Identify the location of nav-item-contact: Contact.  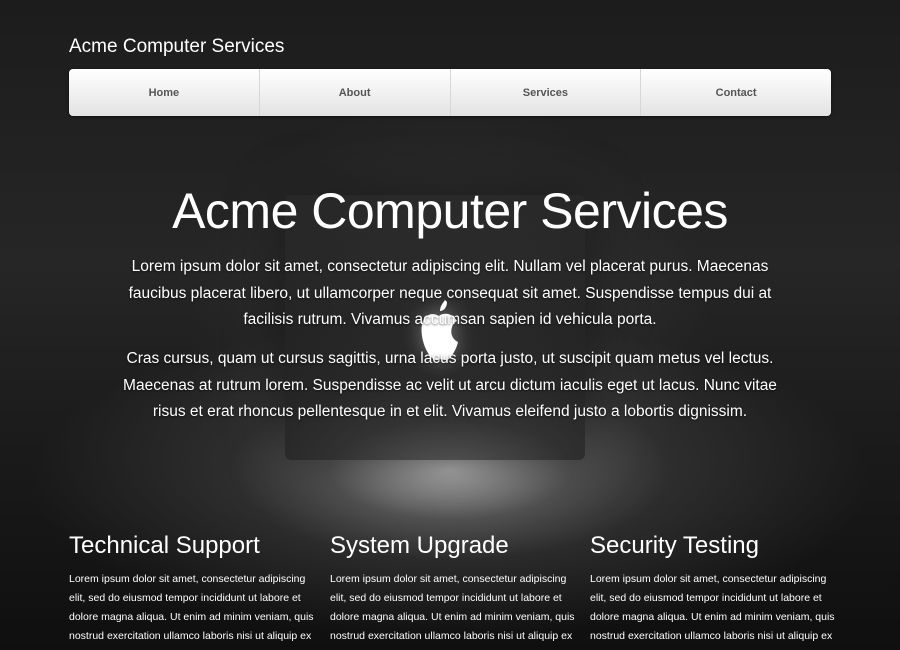
(736, 92).